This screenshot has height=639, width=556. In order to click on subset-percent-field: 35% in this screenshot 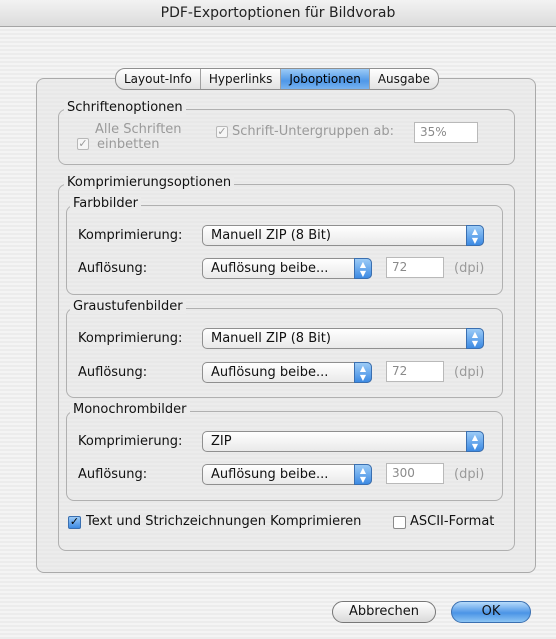, I will do `click(446, 132)`.